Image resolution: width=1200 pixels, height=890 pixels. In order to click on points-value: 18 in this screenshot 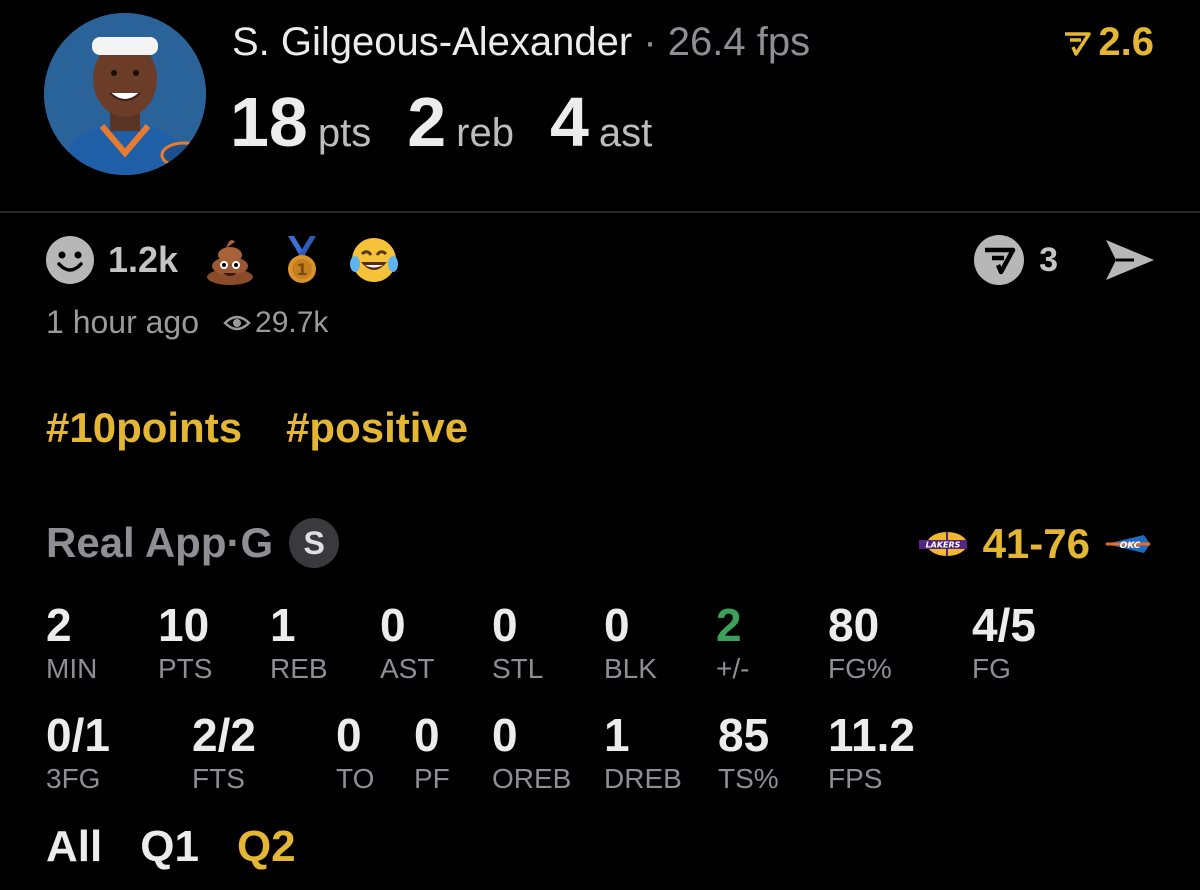, I will do `click(269, 122)`.